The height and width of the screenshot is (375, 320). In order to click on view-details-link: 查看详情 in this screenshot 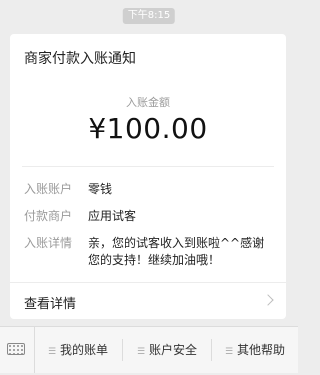, I will do `click(148, 300)`.